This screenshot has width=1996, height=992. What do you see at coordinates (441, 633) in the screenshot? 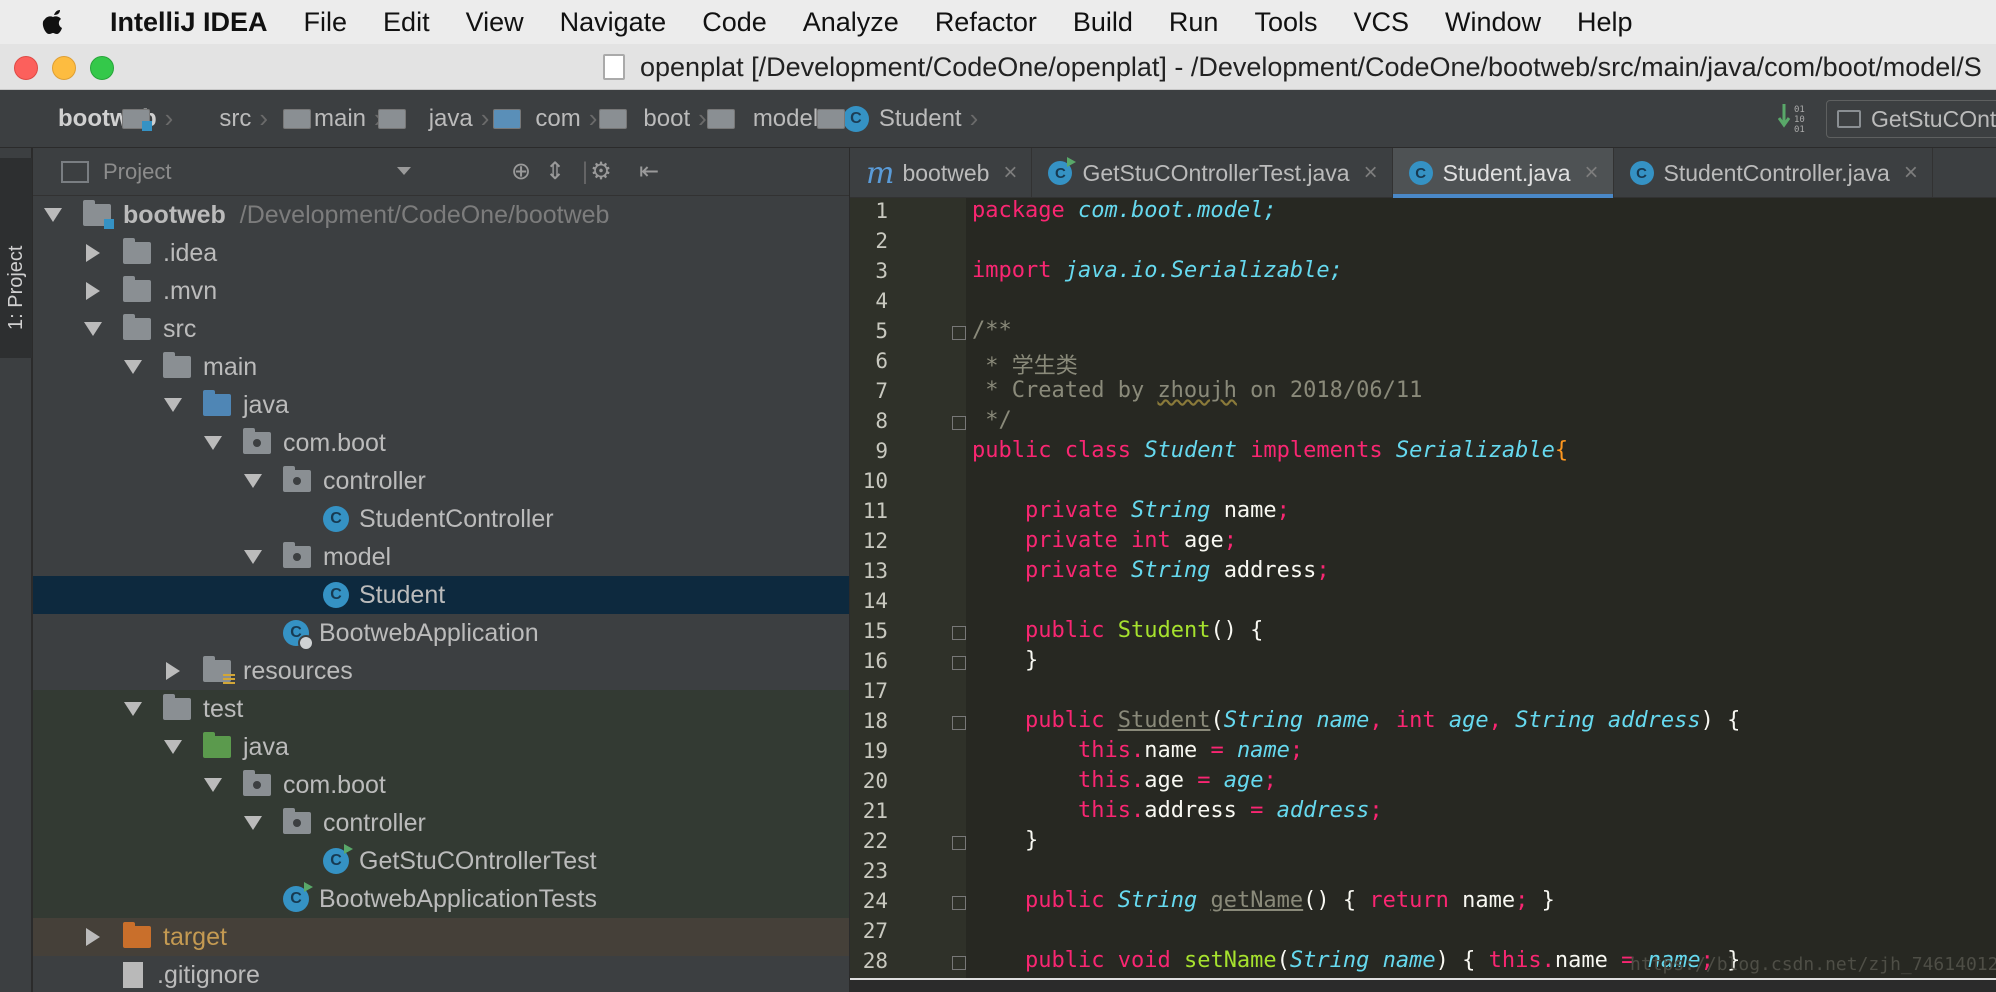
I see `tree-row: C BootwebApplication` at bounding box center [441, 633].